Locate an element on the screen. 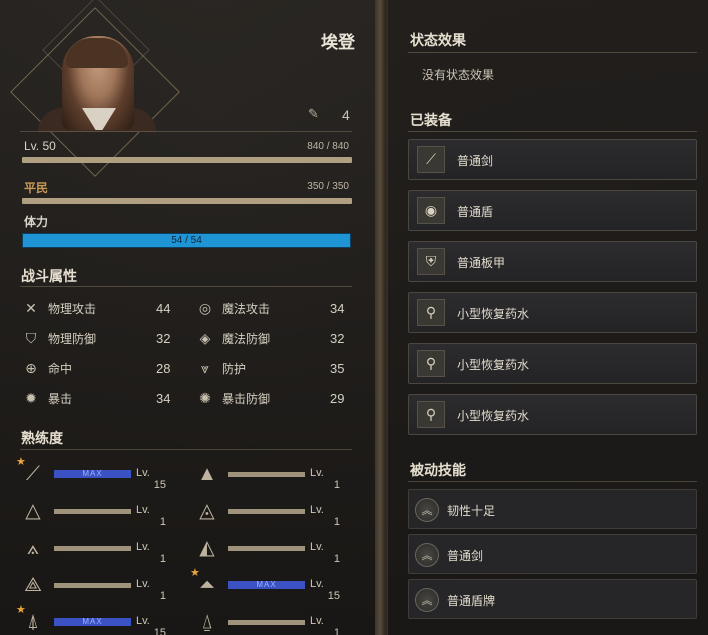 Image resolution: width=708 pixels, height=635 pixels. spear-triangle-icon: ⟁ is located at coordinates (33, 585).